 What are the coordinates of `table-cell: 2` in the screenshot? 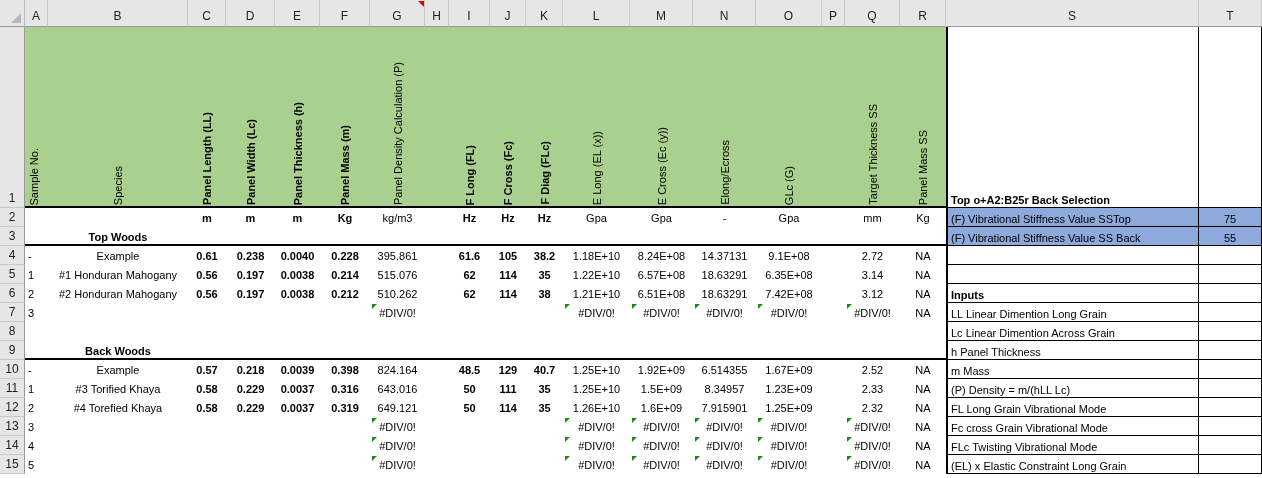 It's located at (31, 293).